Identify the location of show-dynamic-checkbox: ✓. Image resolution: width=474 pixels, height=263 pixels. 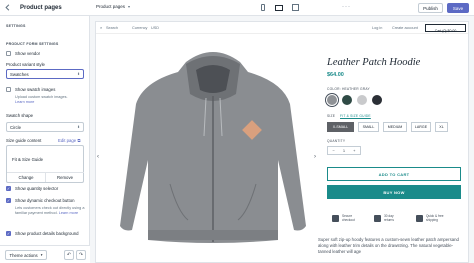
(8, 201).